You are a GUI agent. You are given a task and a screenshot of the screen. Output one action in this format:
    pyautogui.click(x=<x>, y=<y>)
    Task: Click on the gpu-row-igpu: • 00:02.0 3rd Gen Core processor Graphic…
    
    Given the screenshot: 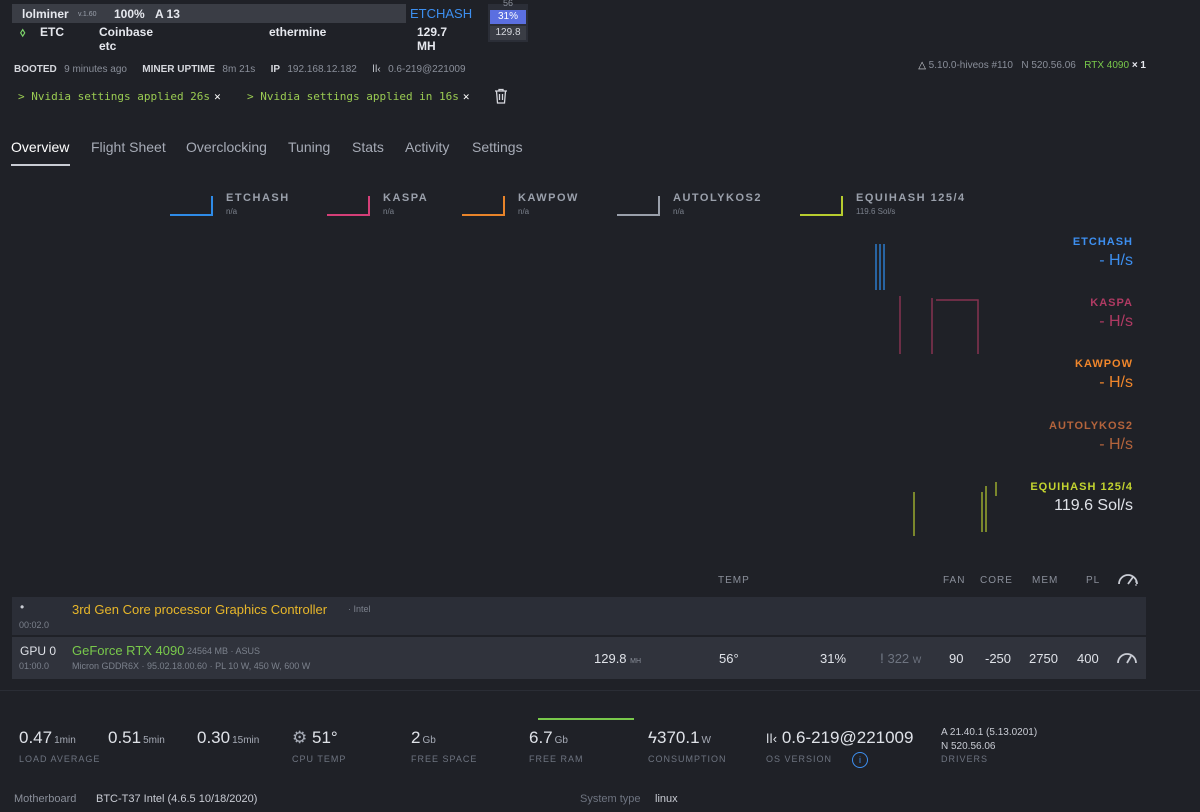 What is the action you would take?
    pyautogui.click(x=579, y=616)
    